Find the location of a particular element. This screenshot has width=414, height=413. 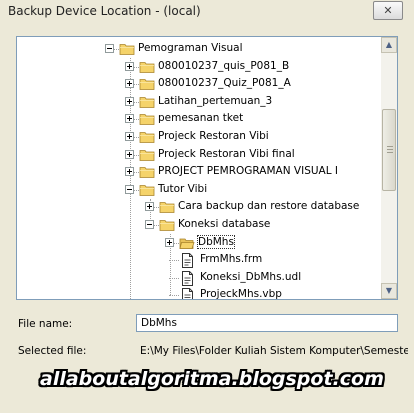

tree-node-label: pemesanan tket is located at coordinates (201, 118).